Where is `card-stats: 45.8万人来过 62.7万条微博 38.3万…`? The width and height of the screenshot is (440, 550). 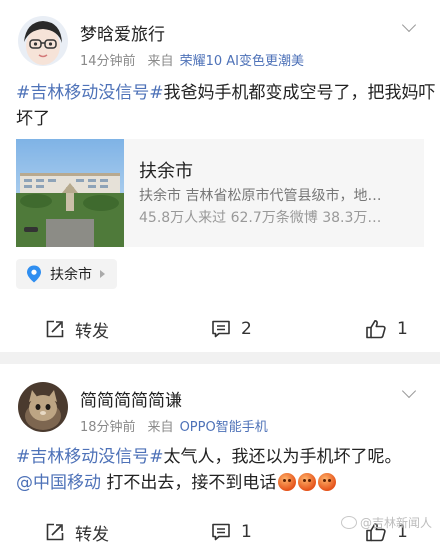
card-stats: 45.8万人来过 62.7万条微博 38.3万… is located at coordinates (260, 218).